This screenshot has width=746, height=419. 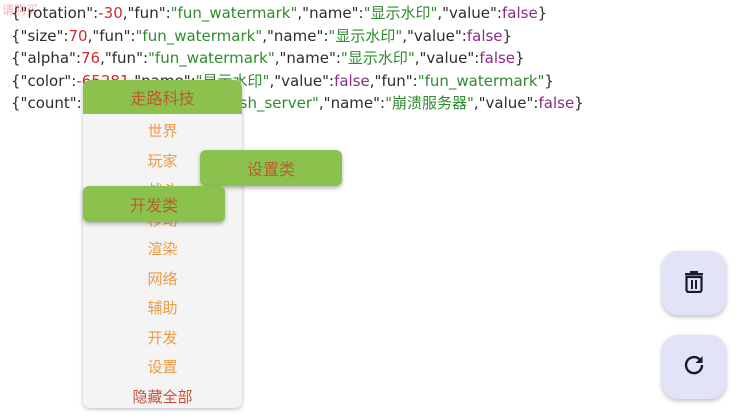 I want to click on hide-all-button: 隐藏全部, so click(x=162, y=395).